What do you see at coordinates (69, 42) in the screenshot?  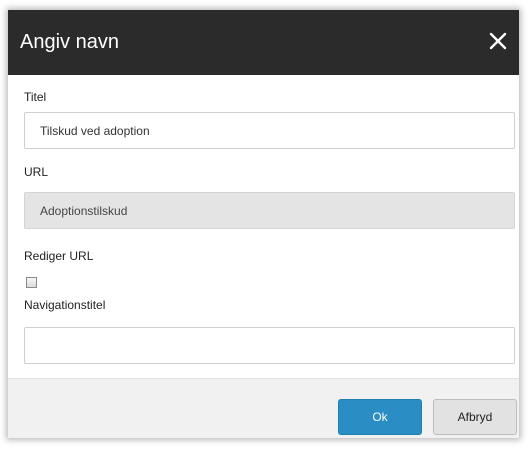 I see `dialog-title: Angiv navn` at bounding box center [69, 42].